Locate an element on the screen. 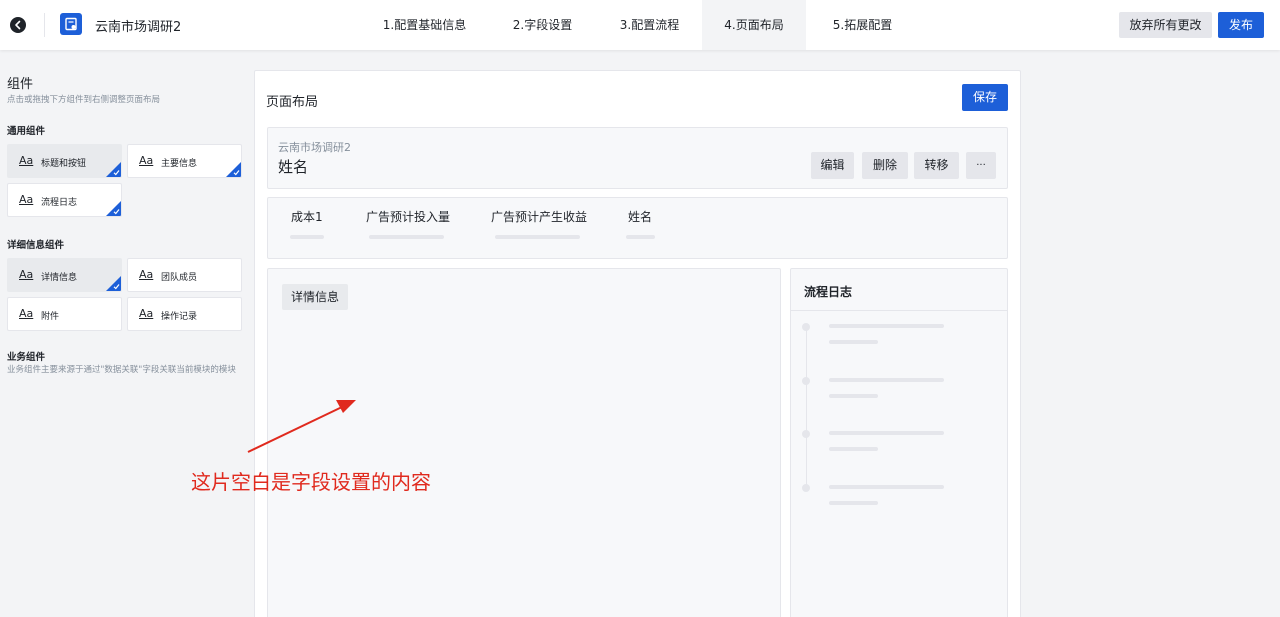  component-title-buttons: Aa 标题和按钮 is located at coordinates (64, 161).